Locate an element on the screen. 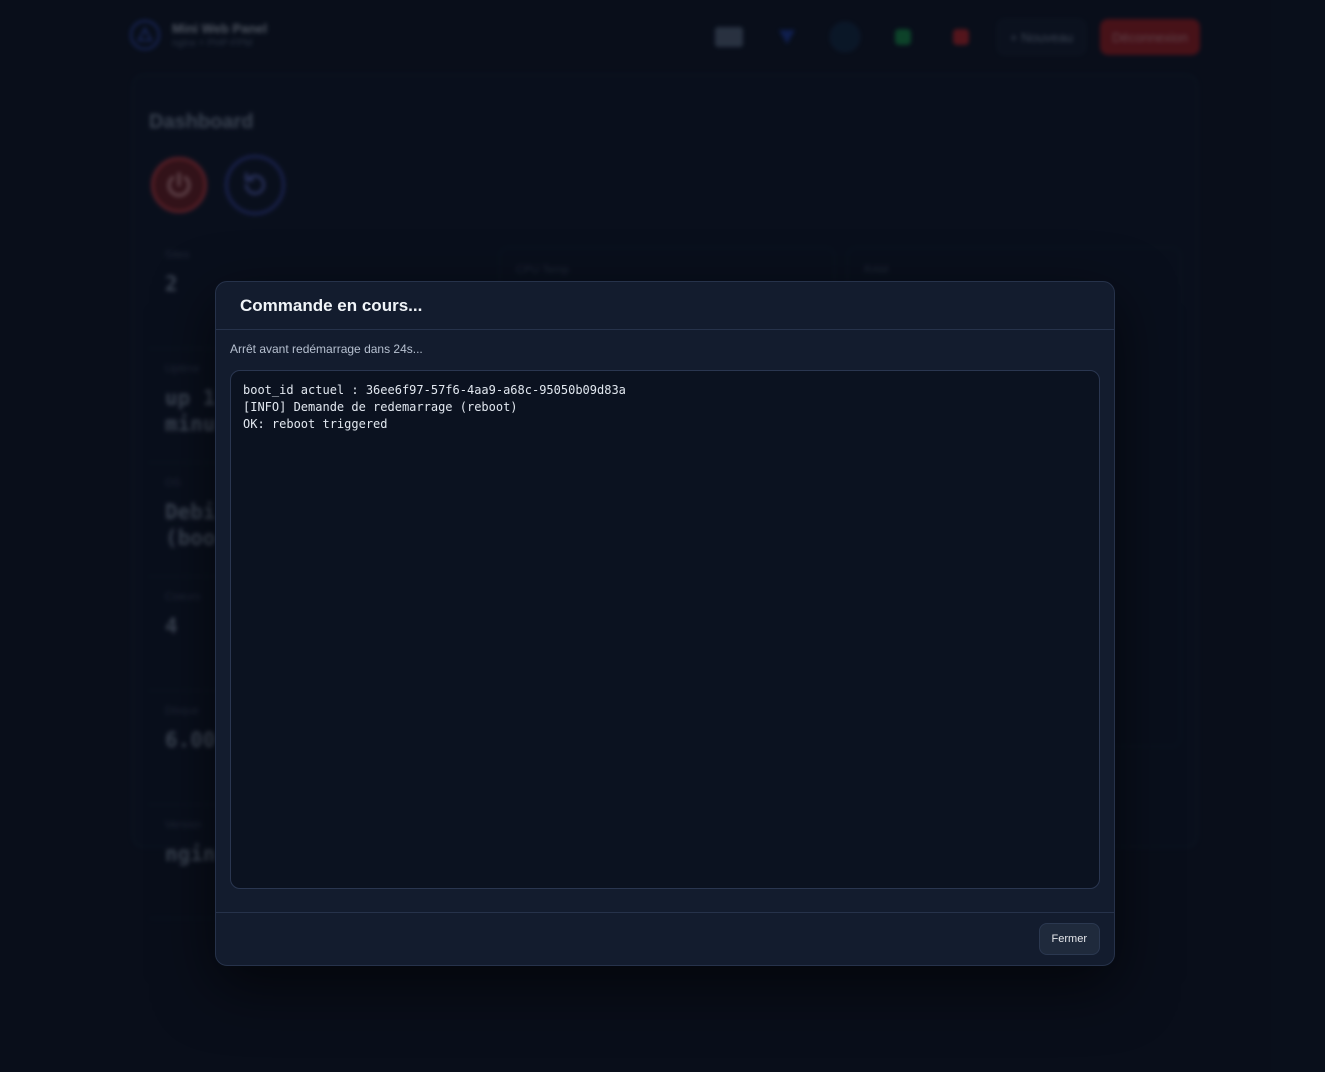  console-line: OK: reboot triggered is located at coordinates (315, 424).